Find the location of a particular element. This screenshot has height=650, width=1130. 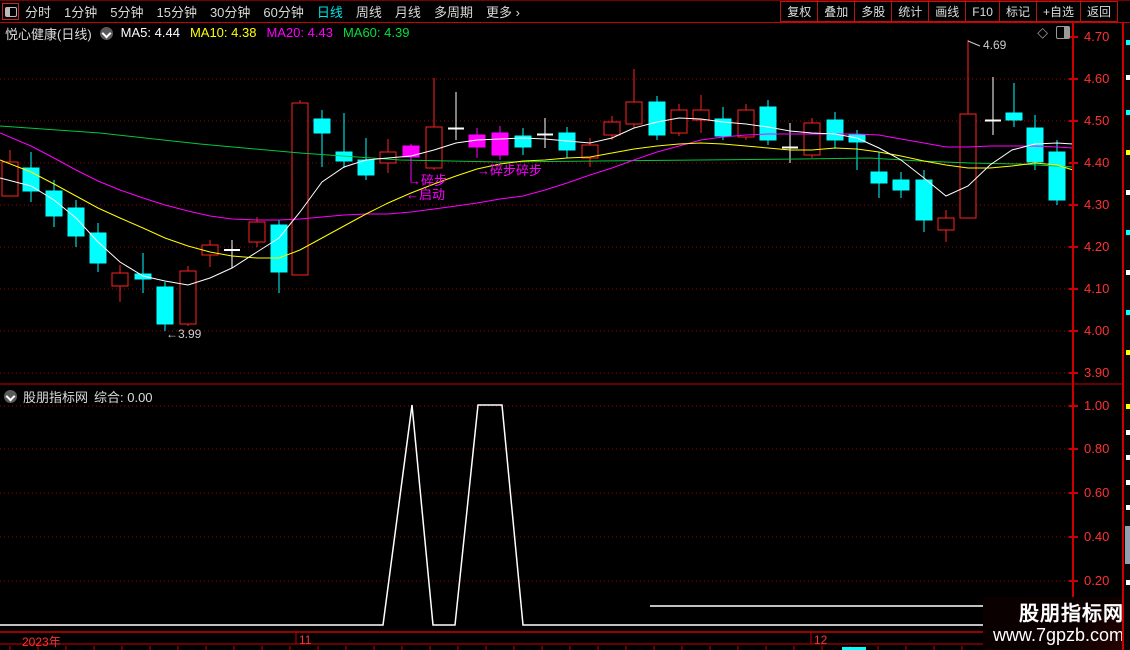

menu-item-60分钟: 60分钟 is located at coordinates (283, 11).